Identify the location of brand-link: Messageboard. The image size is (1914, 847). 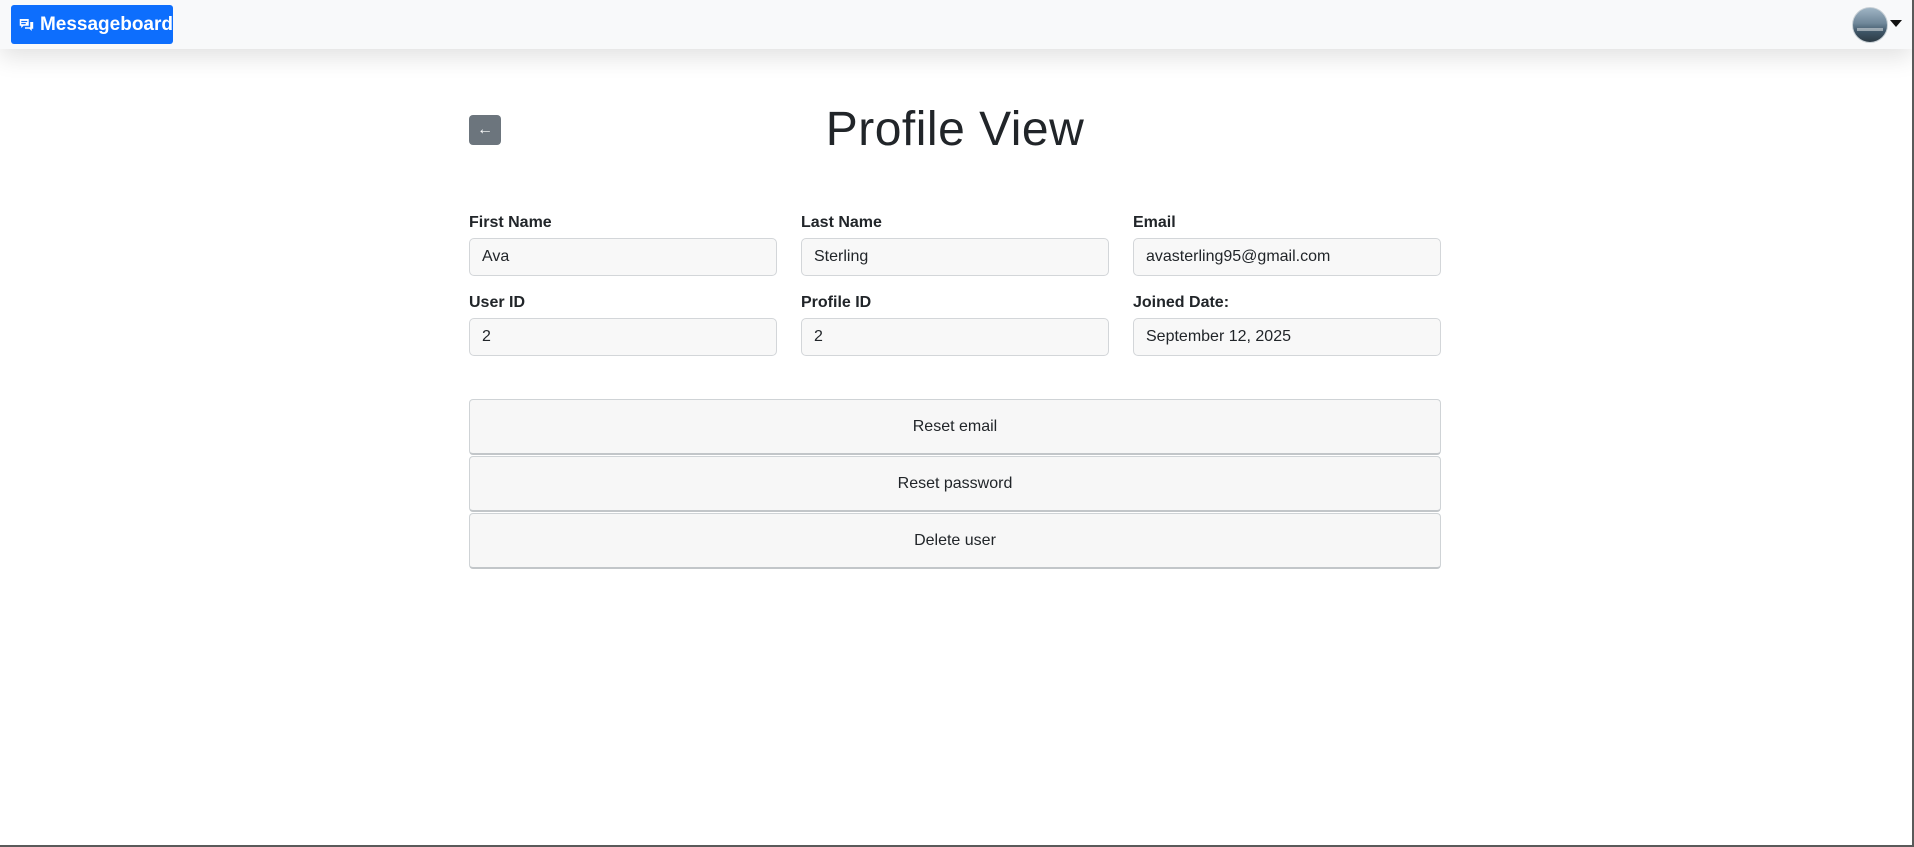
(92, 24).